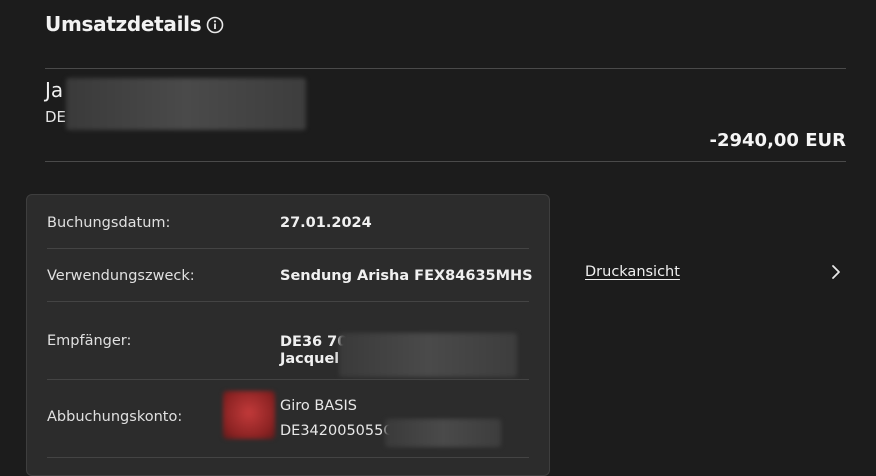 This screenshot has width=876, height=476. What do you see at coordinates (310, 359) in the screenshot?
I see `recipient-name: Jacquel` at bounding box center [310, 359].